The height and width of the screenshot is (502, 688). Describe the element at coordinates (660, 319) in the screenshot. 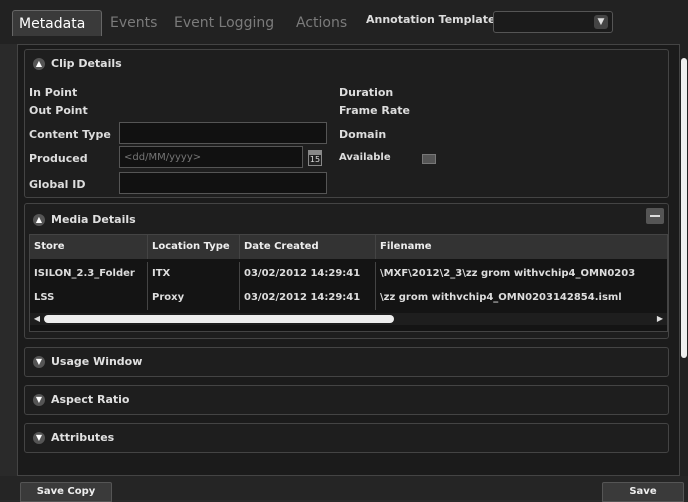

I see `scroll-right-icon: ▶` at that location.